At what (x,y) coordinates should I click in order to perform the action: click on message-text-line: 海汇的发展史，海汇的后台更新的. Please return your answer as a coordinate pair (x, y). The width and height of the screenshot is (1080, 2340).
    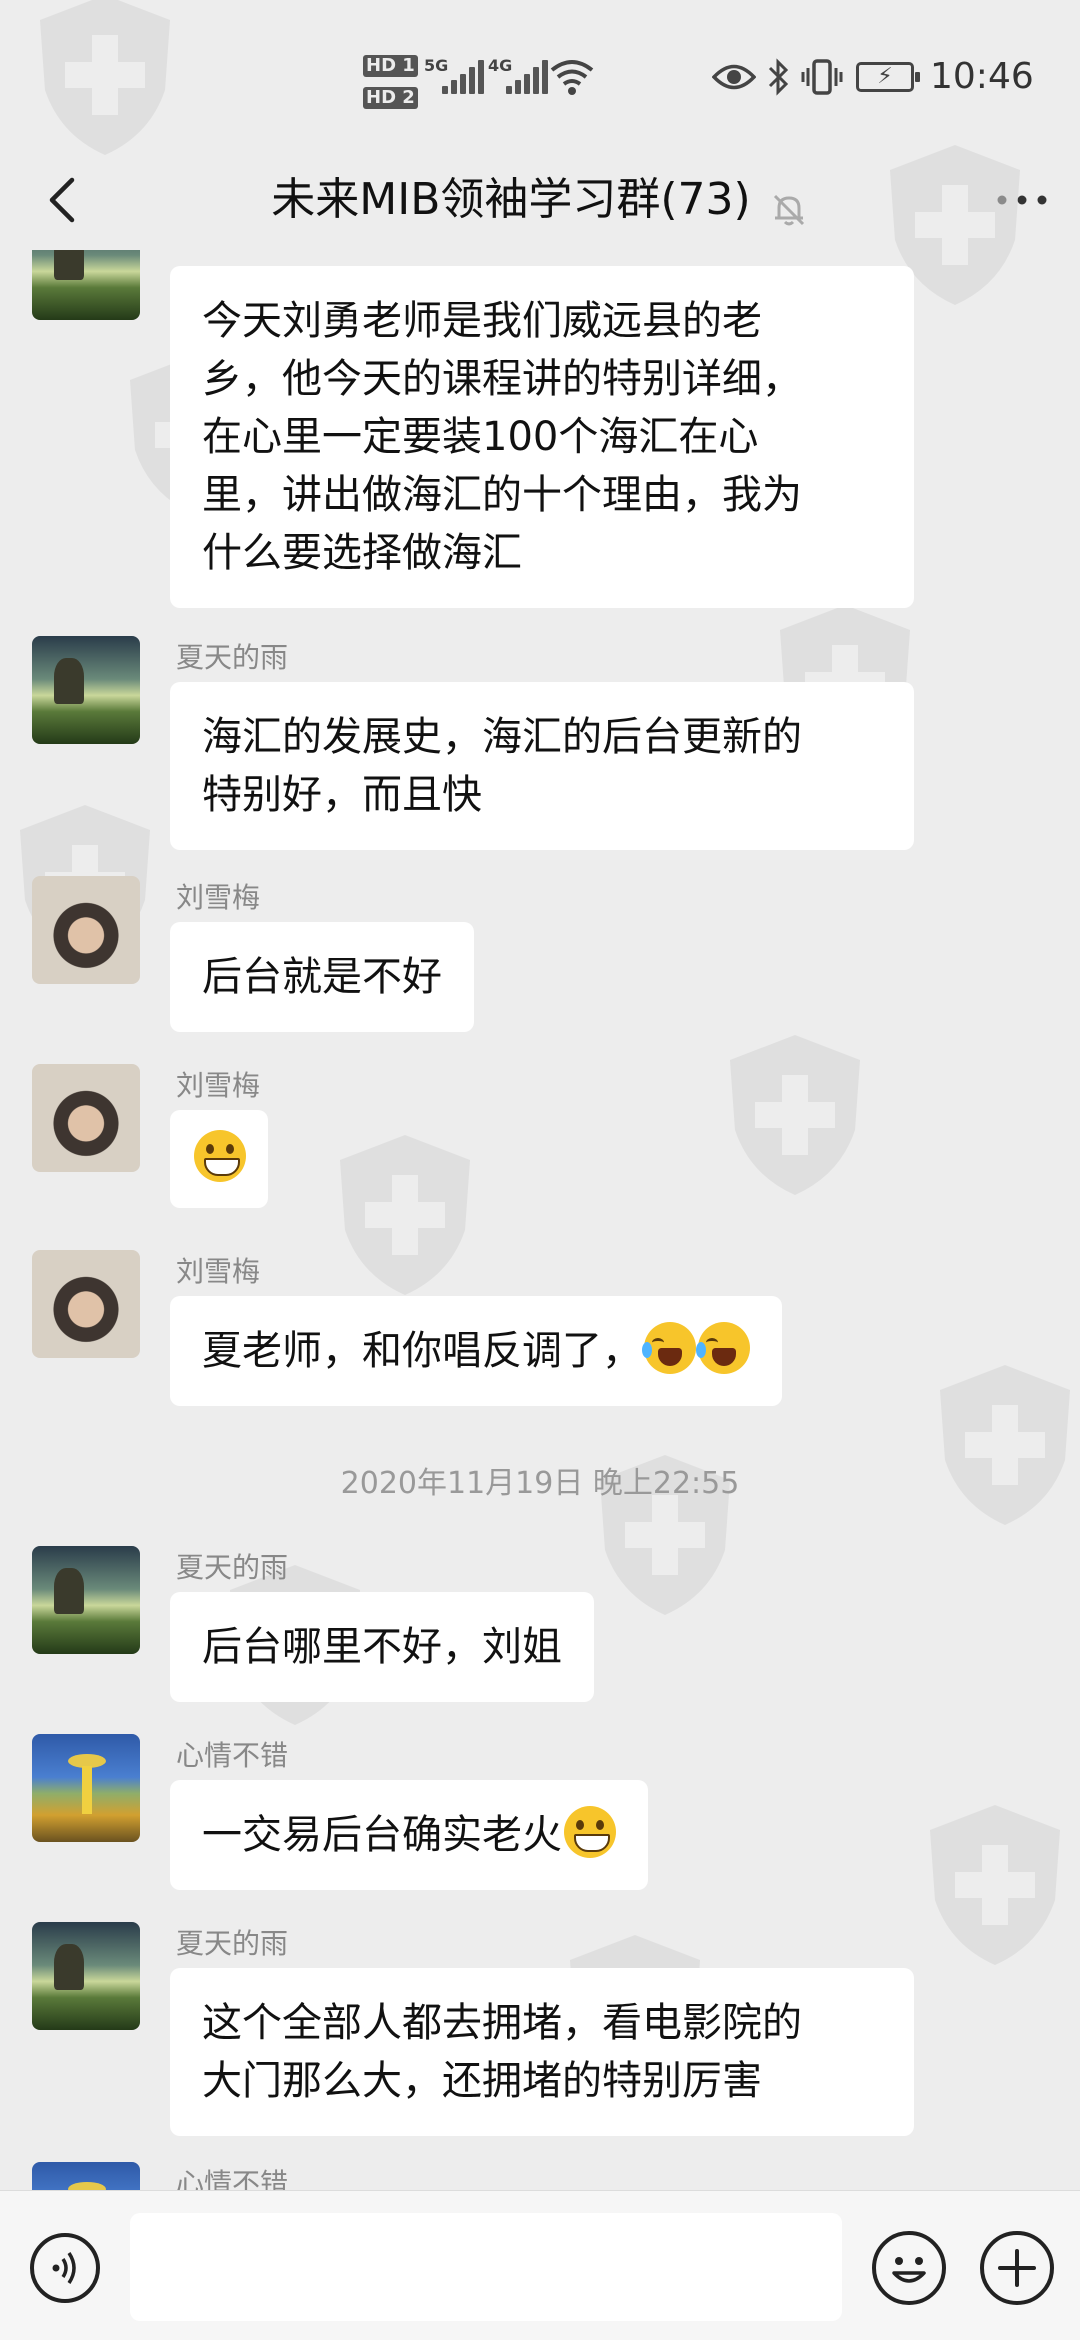
    Looking at the image, I should click on (502, 737).